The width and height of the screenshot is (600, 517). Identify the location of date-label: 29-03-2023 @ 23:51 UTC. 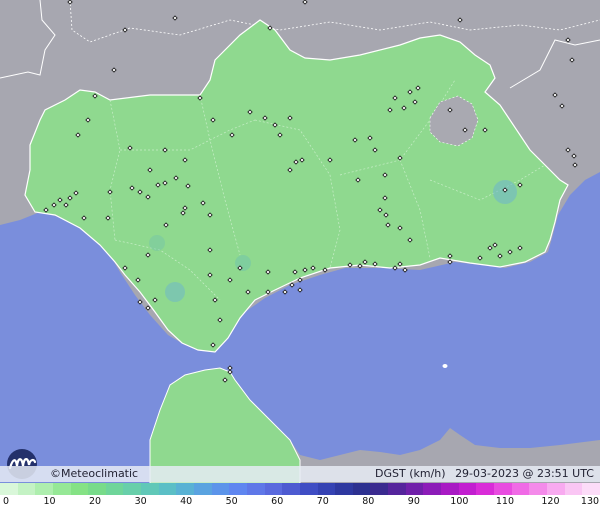
(524, 473).